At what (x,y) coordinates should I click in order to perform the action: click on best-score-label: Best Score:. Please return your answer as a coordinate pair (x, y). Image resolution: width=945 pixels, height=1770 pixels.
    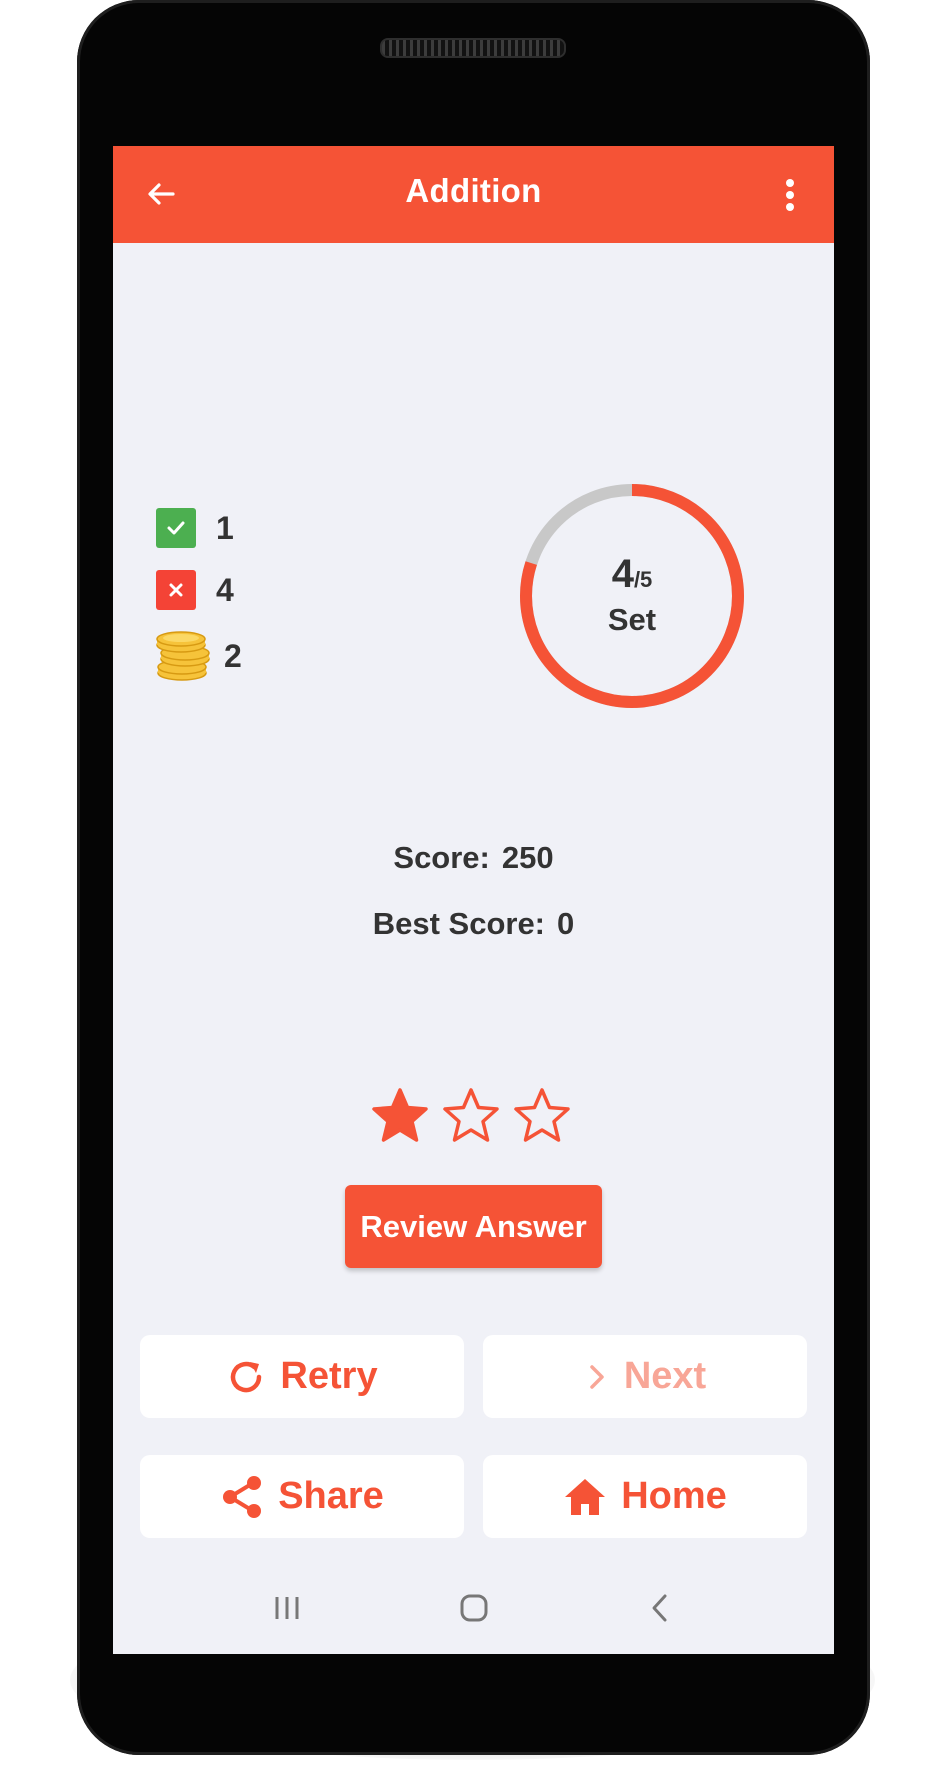
    Looking at the image, I should click on (459, 923).